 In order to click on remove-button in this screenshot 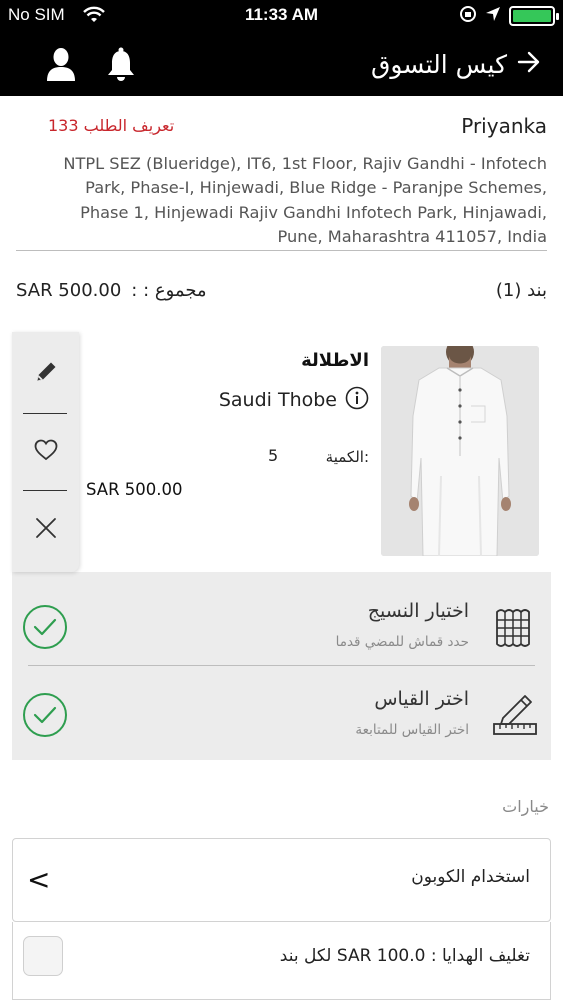, I will do `click(45, 530)`.